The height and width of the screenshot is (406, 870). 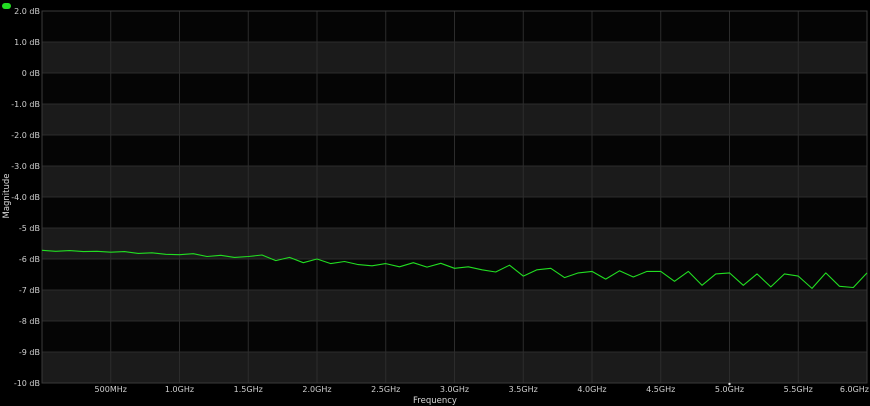 I want to click on x-tick-label: 4.0GHz, so click(x=591, y=389).